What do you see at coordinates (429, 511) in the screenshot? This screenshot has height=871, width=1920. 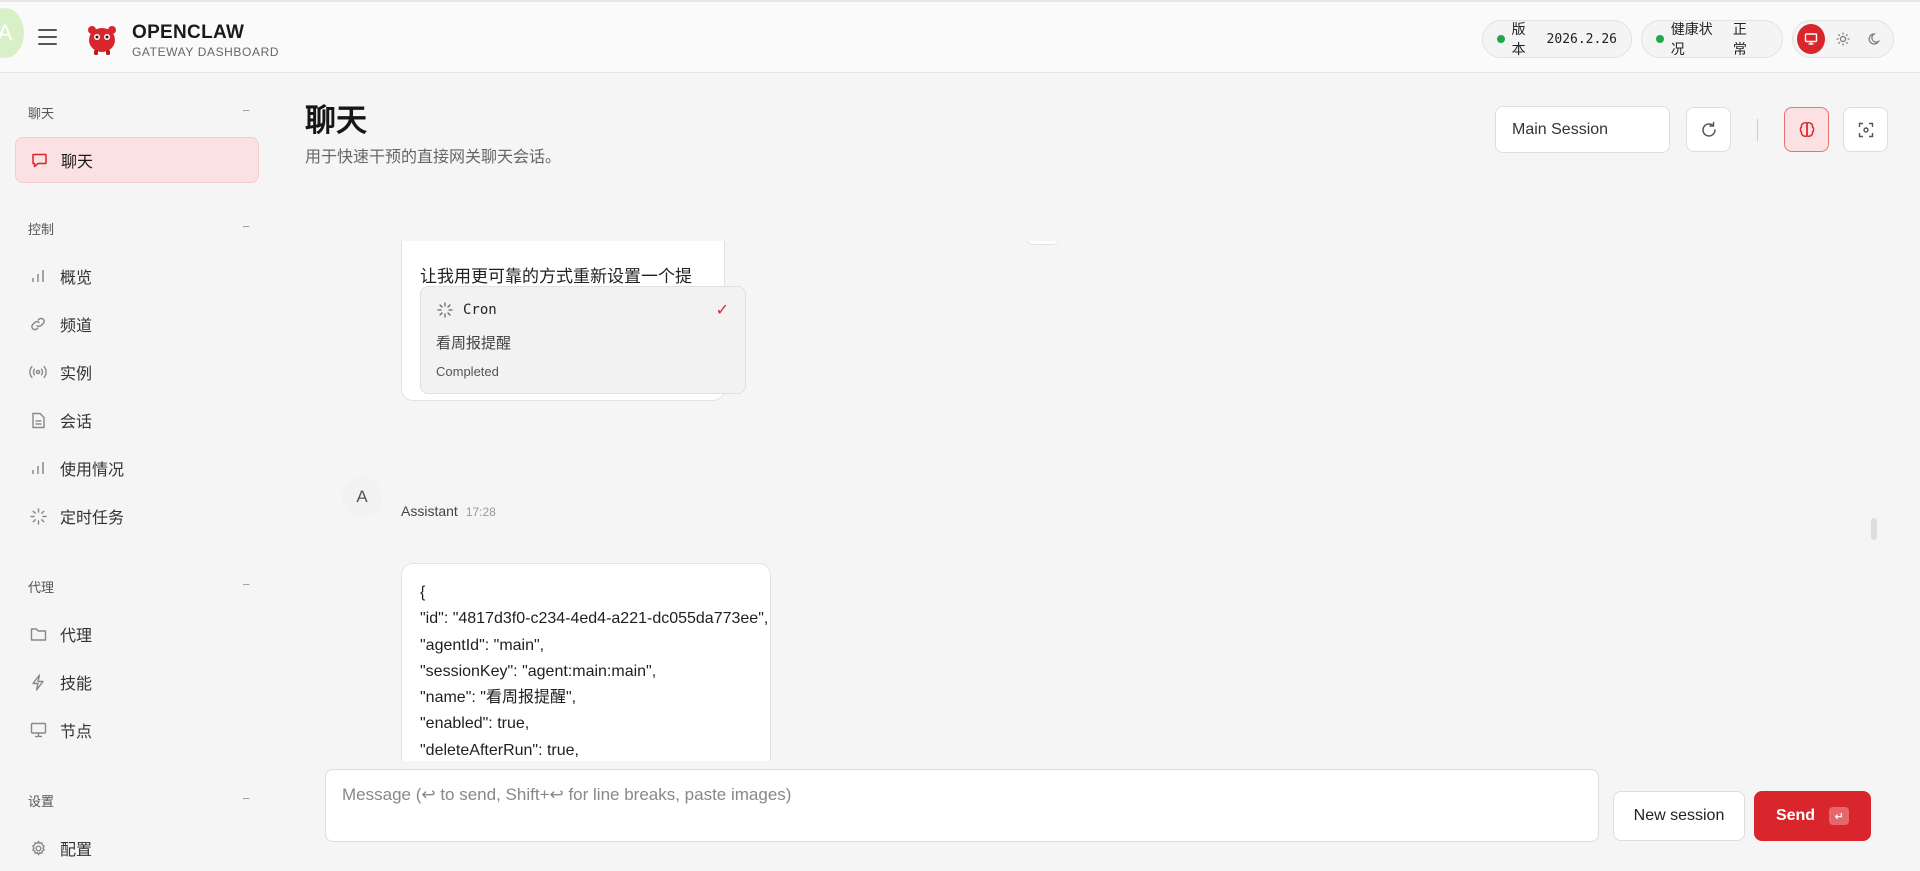 I see `sender-name: Assistant` at bounding box center [429, 511].